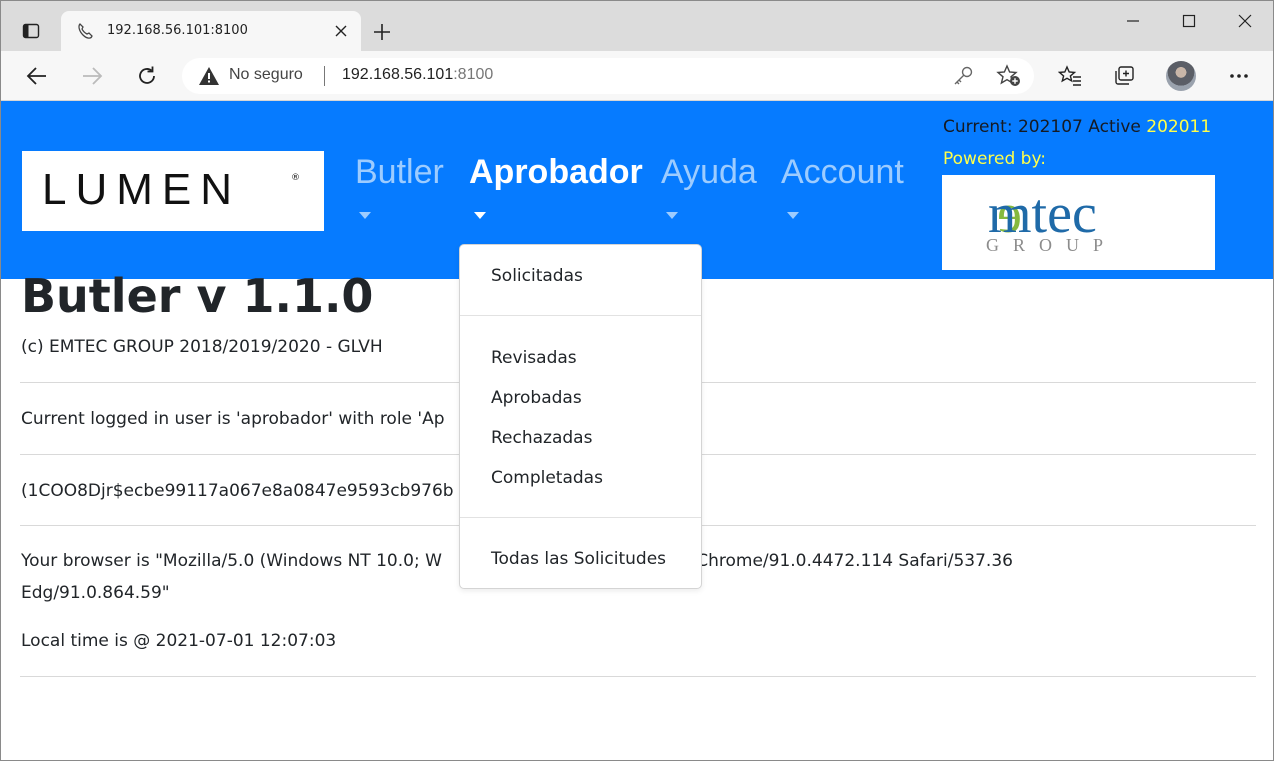  I want to click on page-title: Butler v 1.1.0, so click(197, 296).